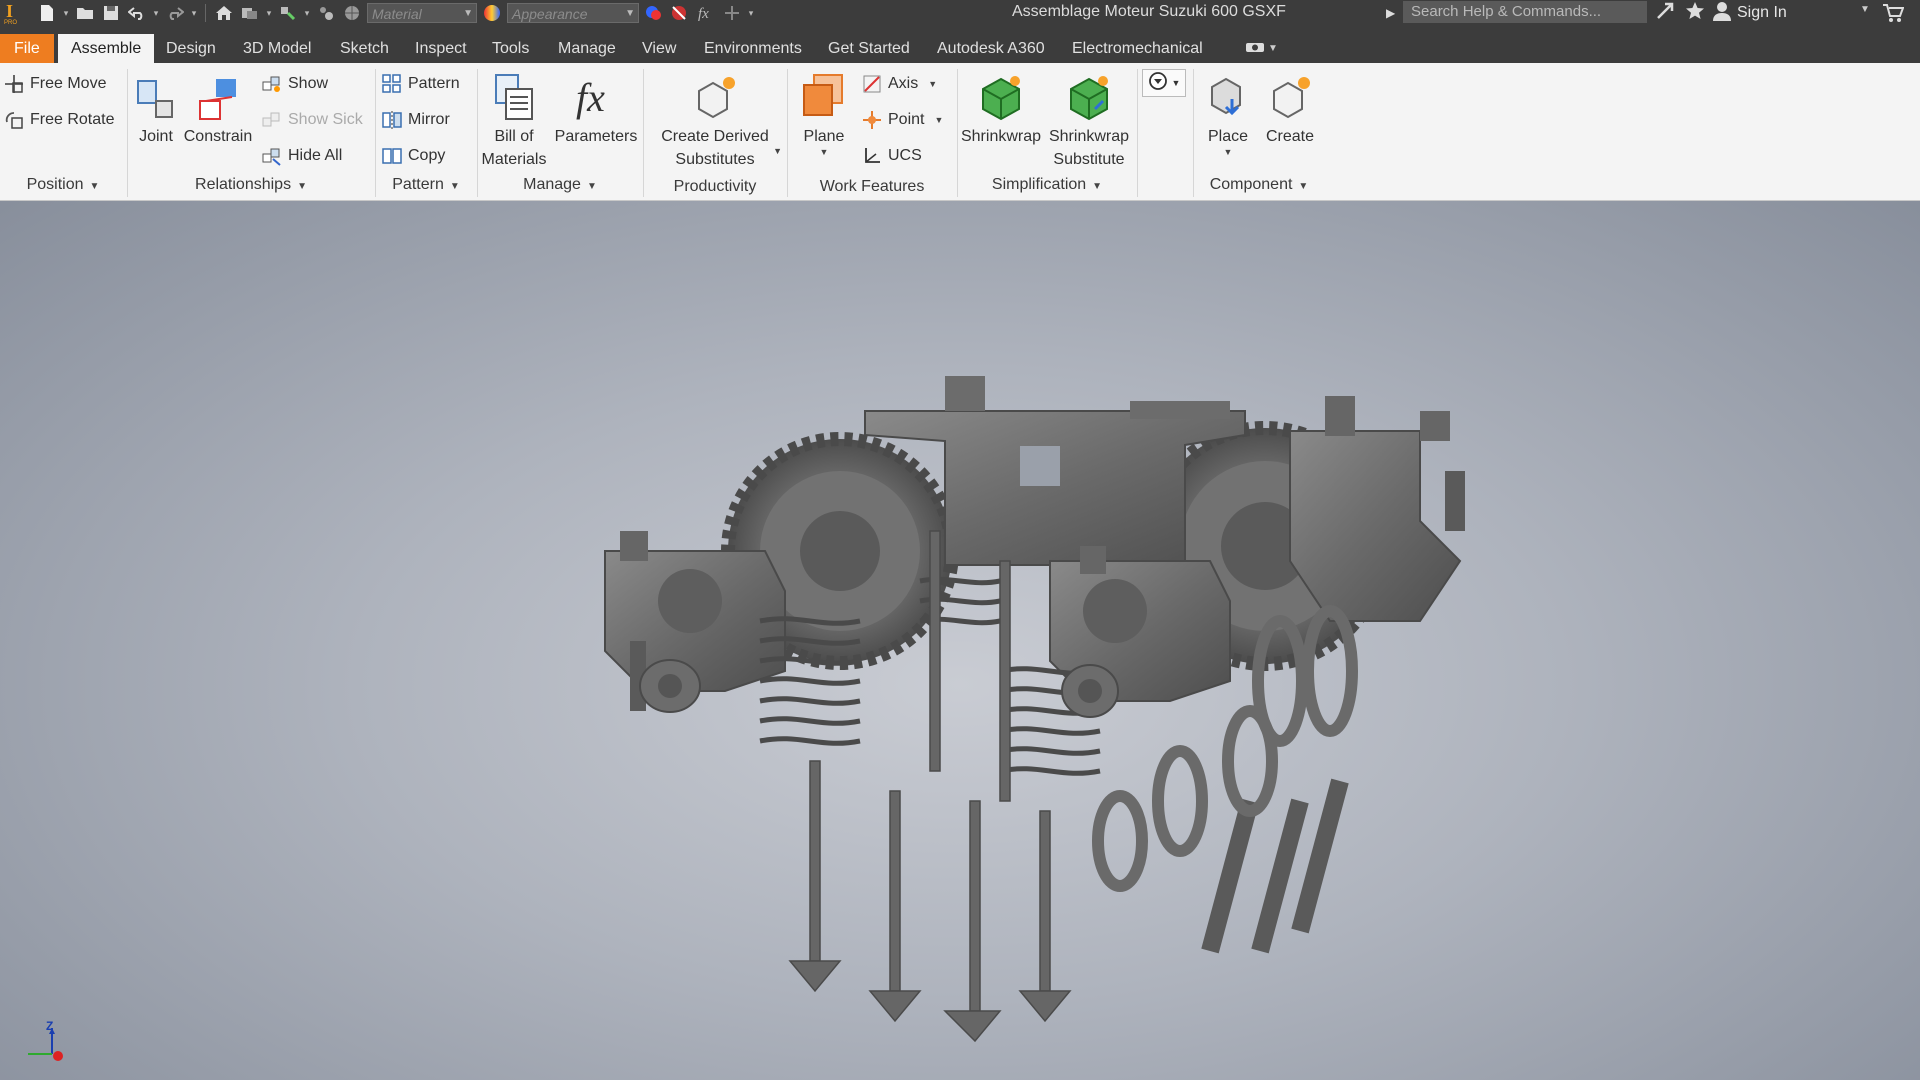 This screenshot has width=1920, height=1080. Describe the element at coordinates (596, 108) in the screenshot. I see `parameters-button: fx Parameters` at that location.